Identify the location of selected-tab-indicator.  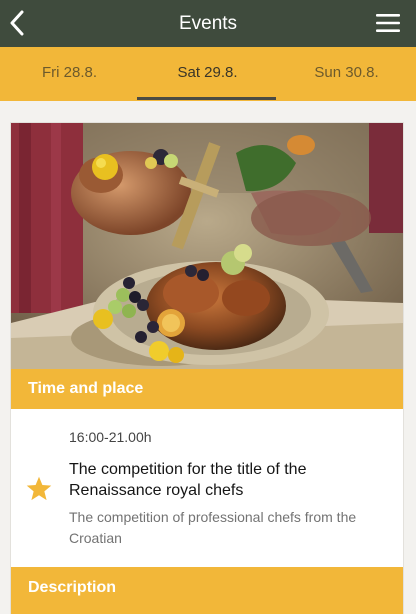
(206, 98).